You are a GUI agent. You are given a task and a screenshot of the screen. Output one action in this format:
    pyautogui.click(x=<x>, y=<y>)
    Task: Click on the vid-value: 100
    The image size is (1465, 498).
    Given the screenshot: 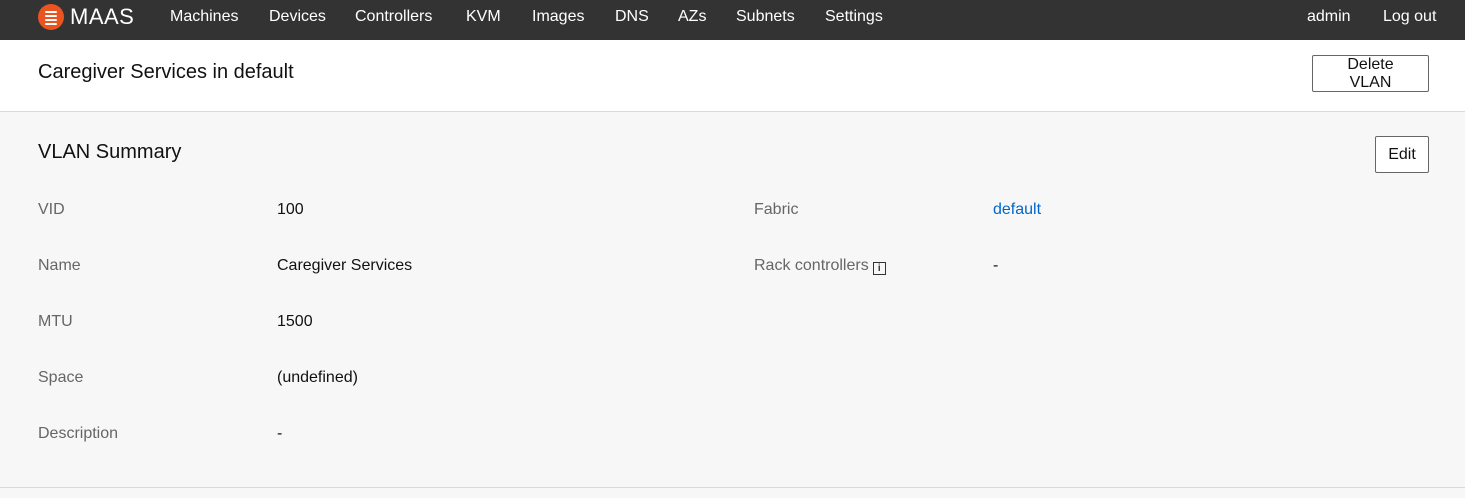 What is the action you would take?
    pyautogui.click(x=290, y=209)
    